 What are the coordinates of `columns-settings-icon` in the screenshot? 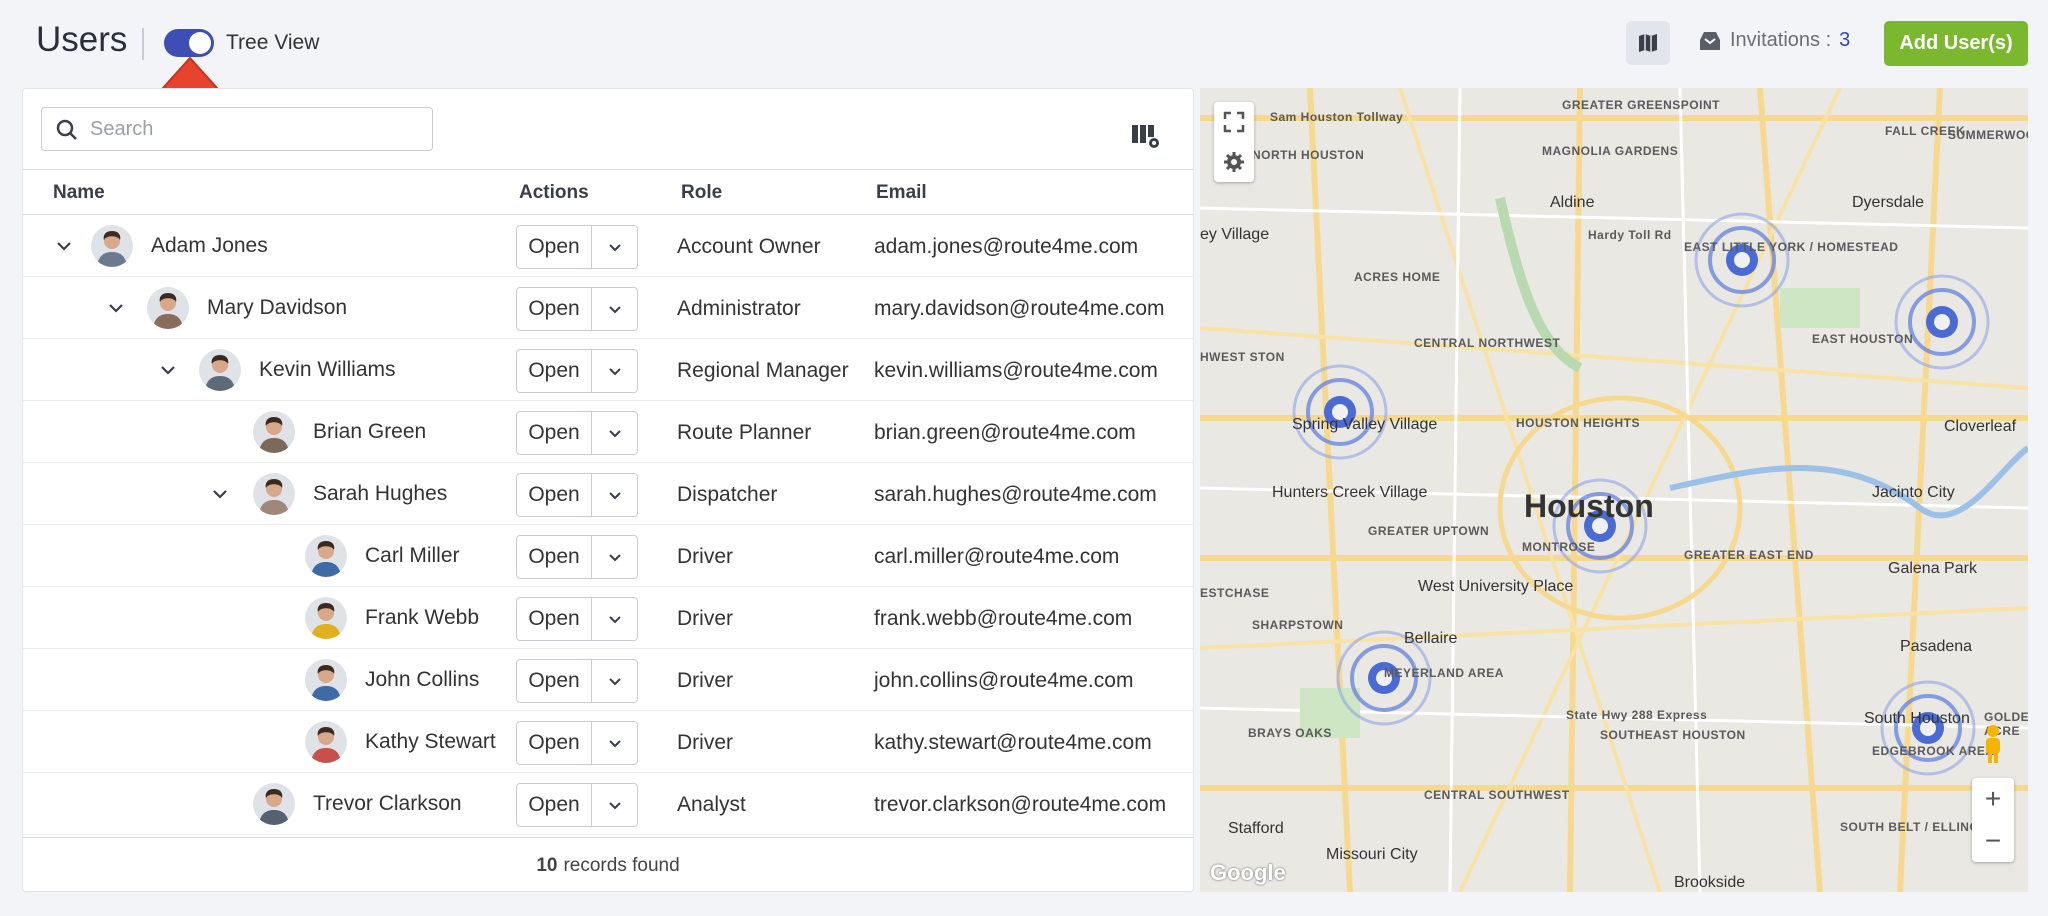 It's located at (1146, 137).